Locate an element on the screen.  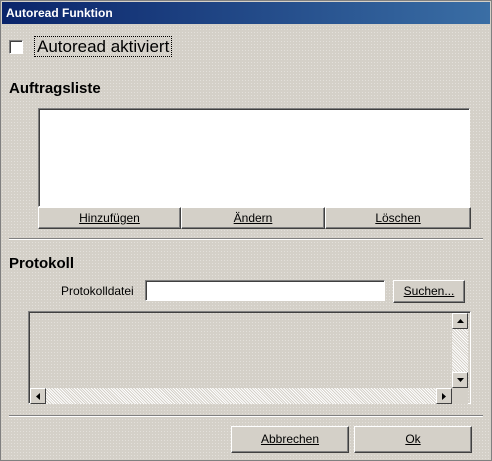
edit-button: Ändern is located at coordinates (253, 218).